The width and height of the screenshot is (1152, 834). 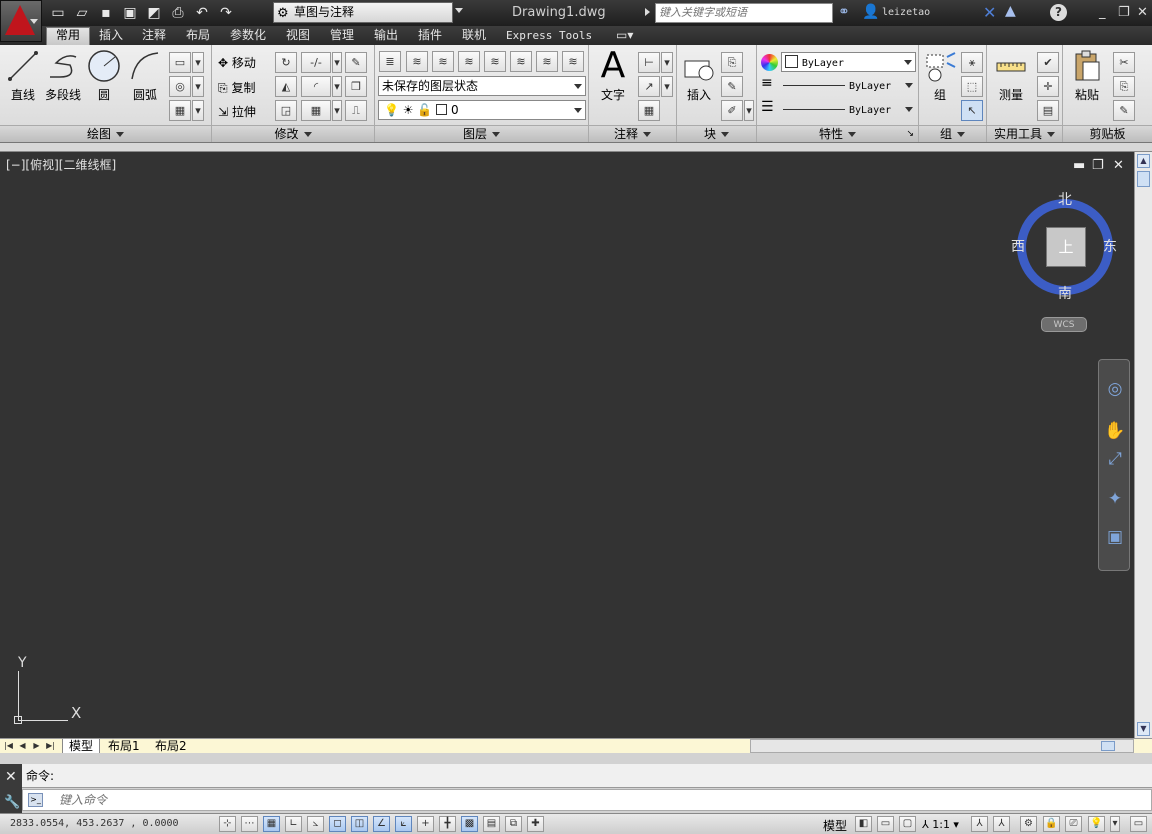 I want to click on group-tool: 组, so click(x=940, y=76).